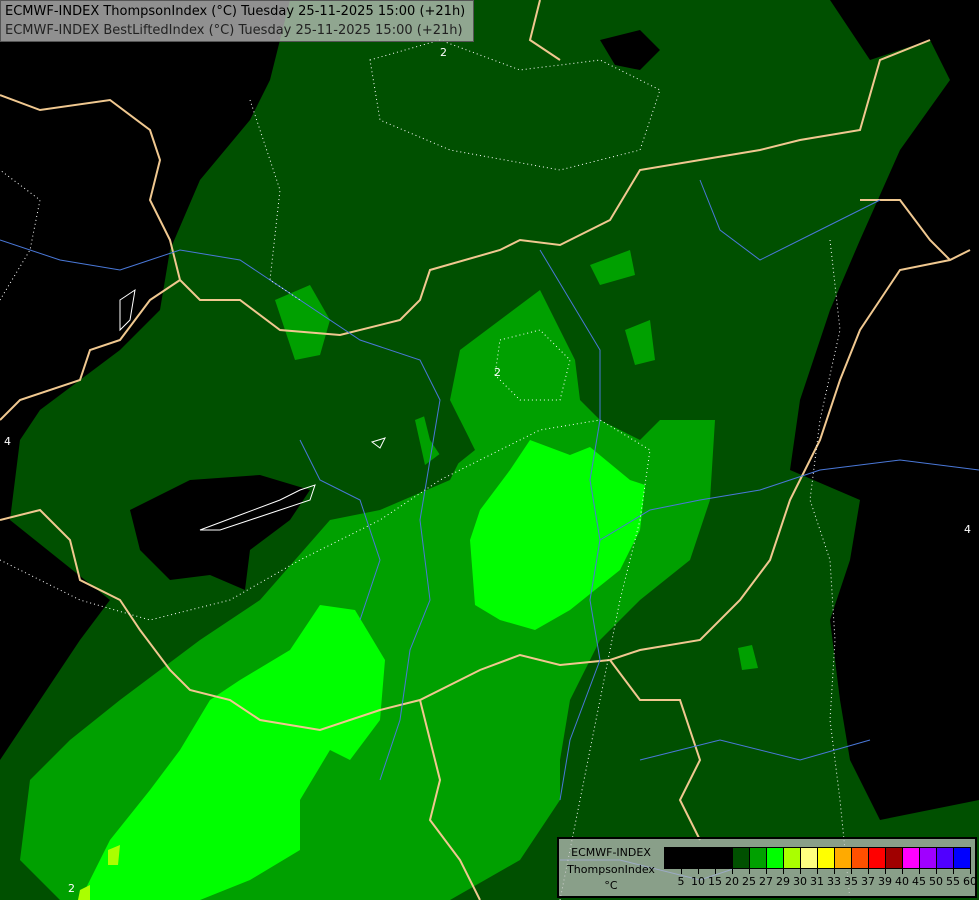 The height and width of the screenshot is (900, 979). I want to click on legend-unit: °C, so click(611, 885).